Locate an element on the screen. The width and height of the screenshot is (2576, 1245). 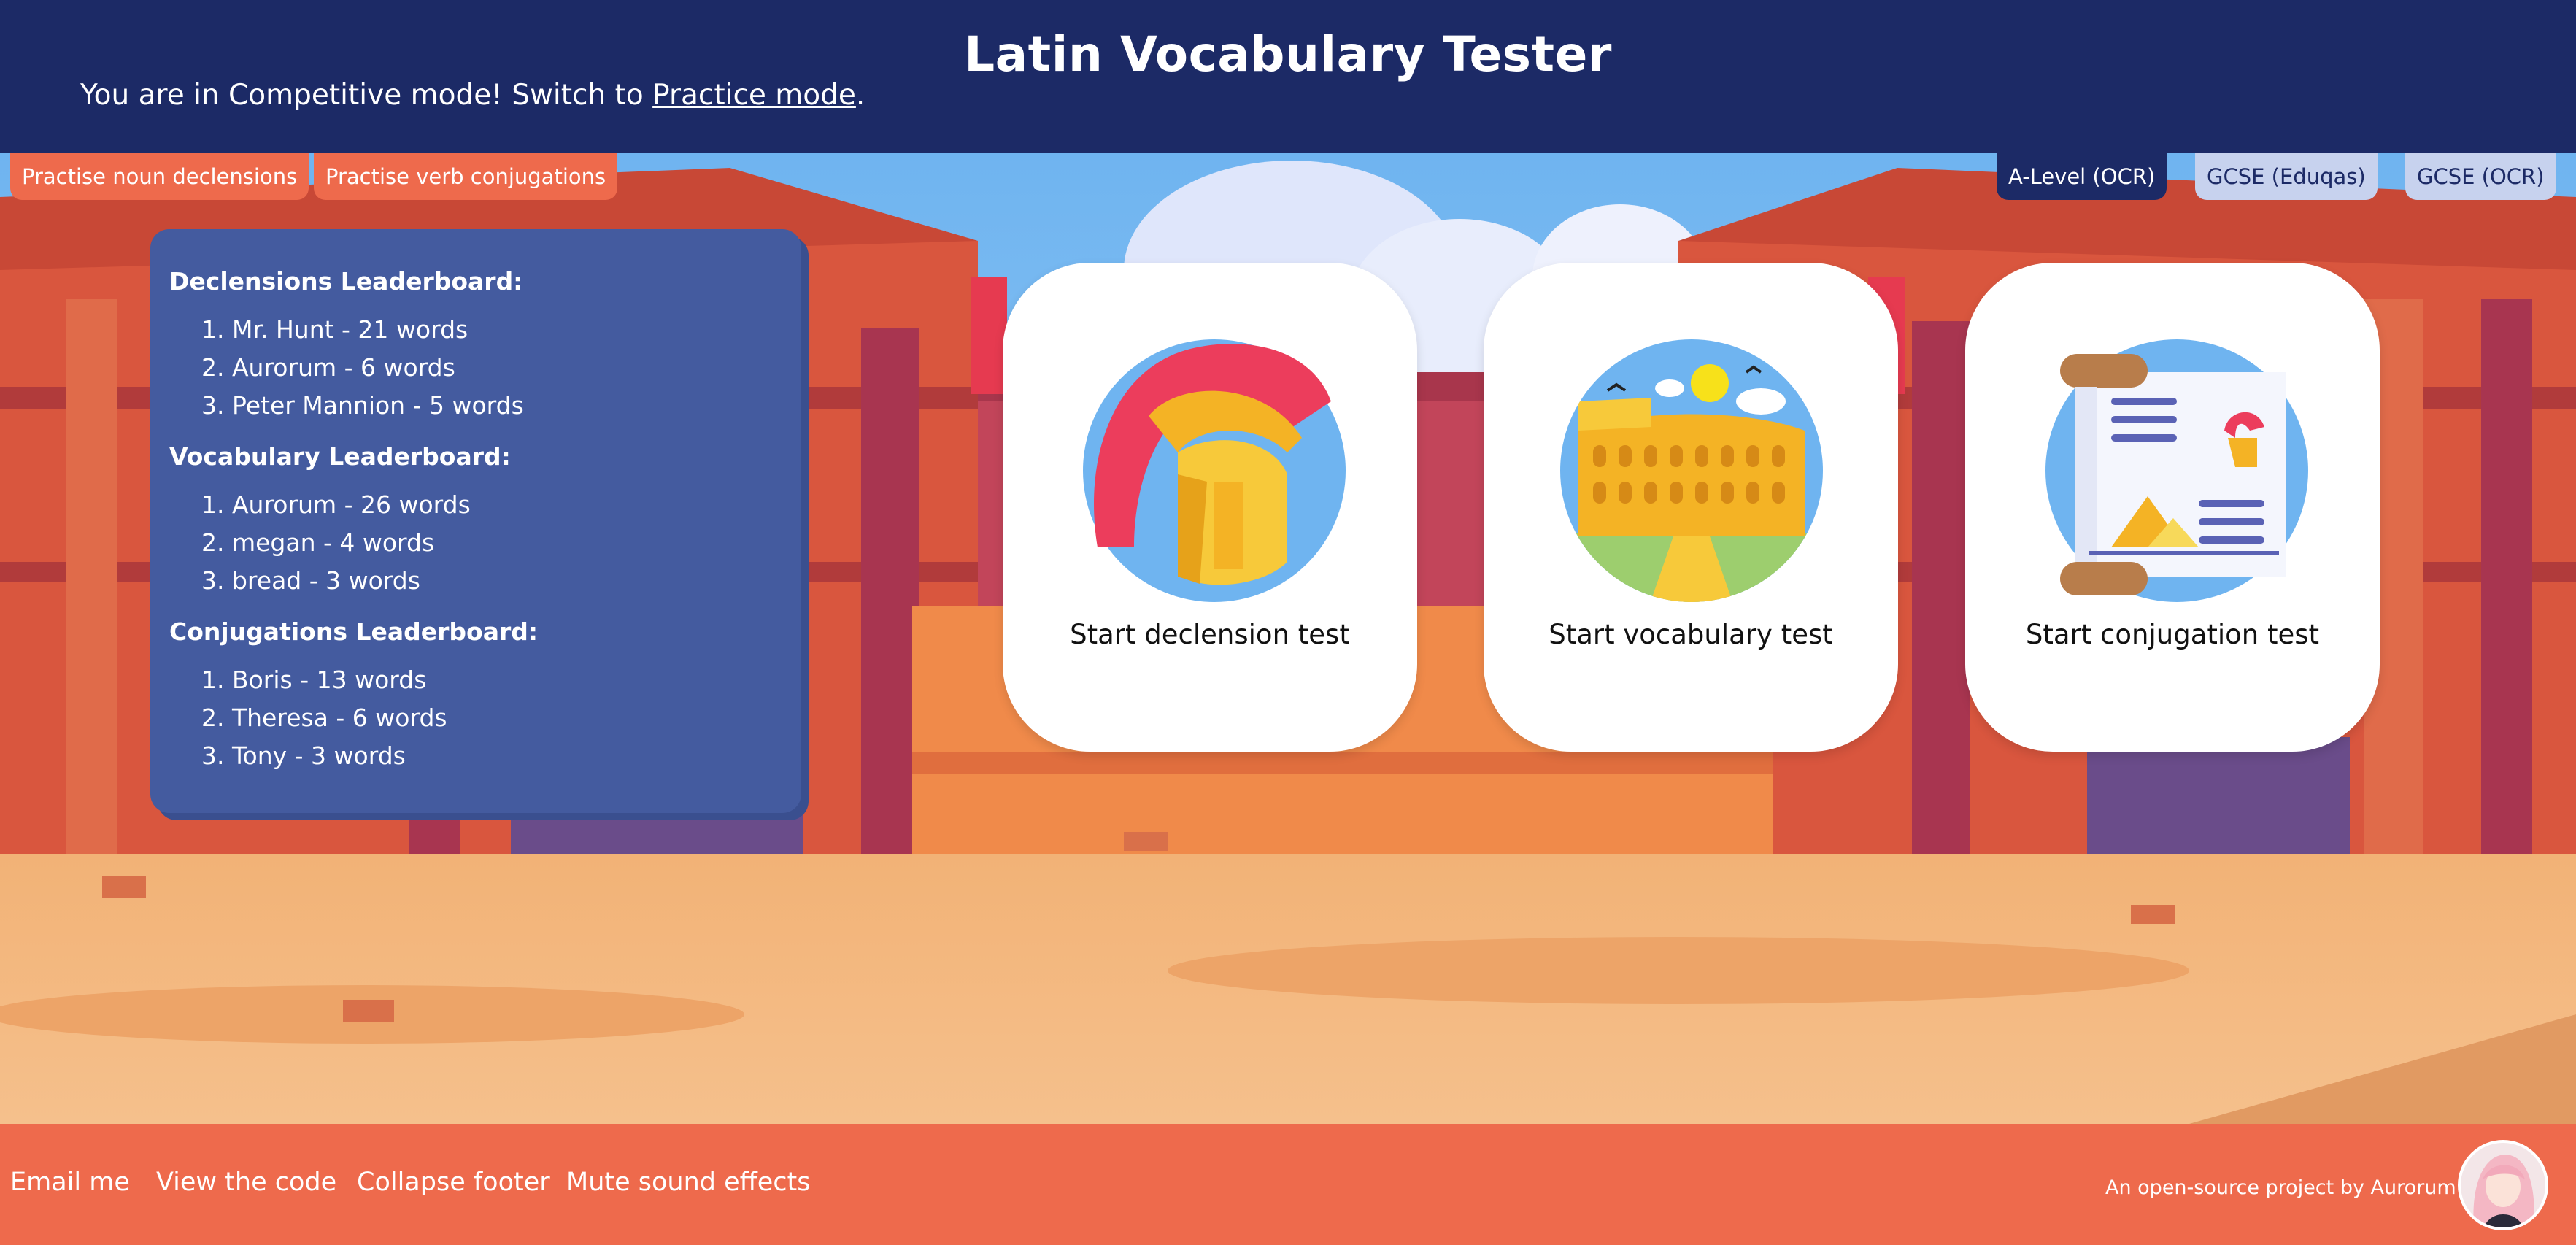
start-vocabulary-test-card: Start vocabulary test is located at coordinates (1691, 507).